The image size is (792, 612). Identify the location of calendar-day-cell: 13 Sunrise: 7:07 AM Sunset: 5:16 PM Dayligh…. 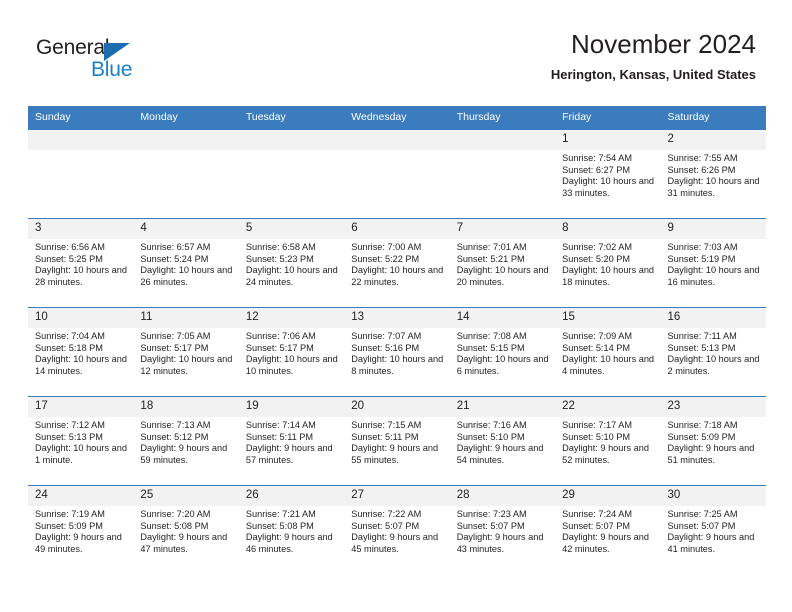
(397, 352).